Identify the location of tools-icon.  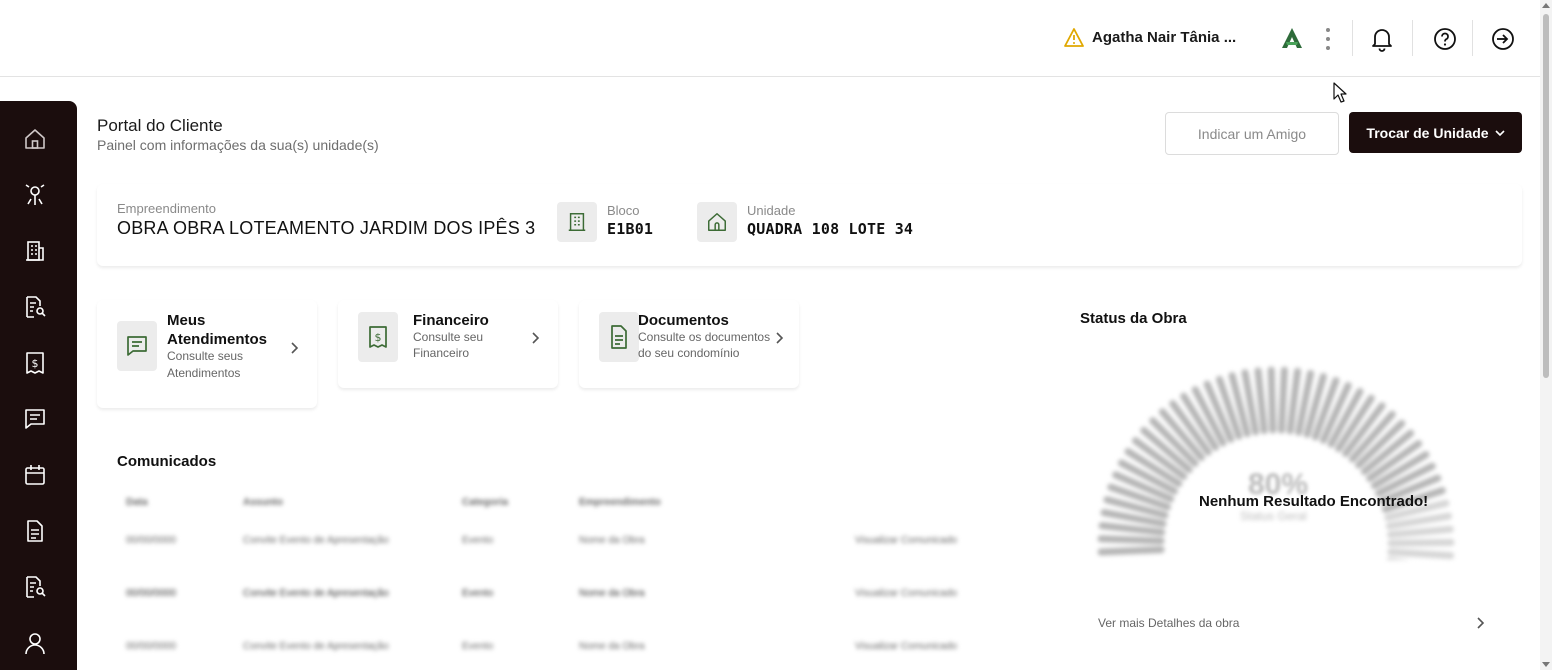
(35, 195).